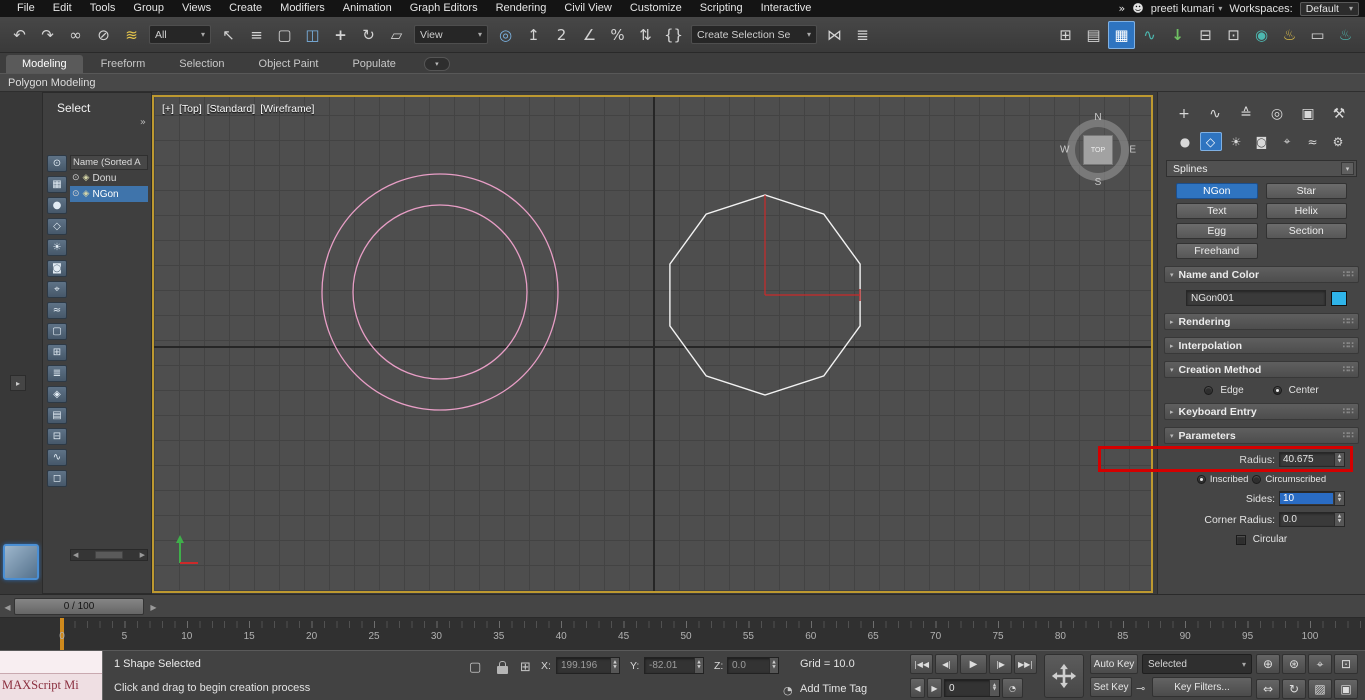 The height and width of the screenshot is (700, 1365). I want to click on egg-button: Egg, so click(1217, 231).